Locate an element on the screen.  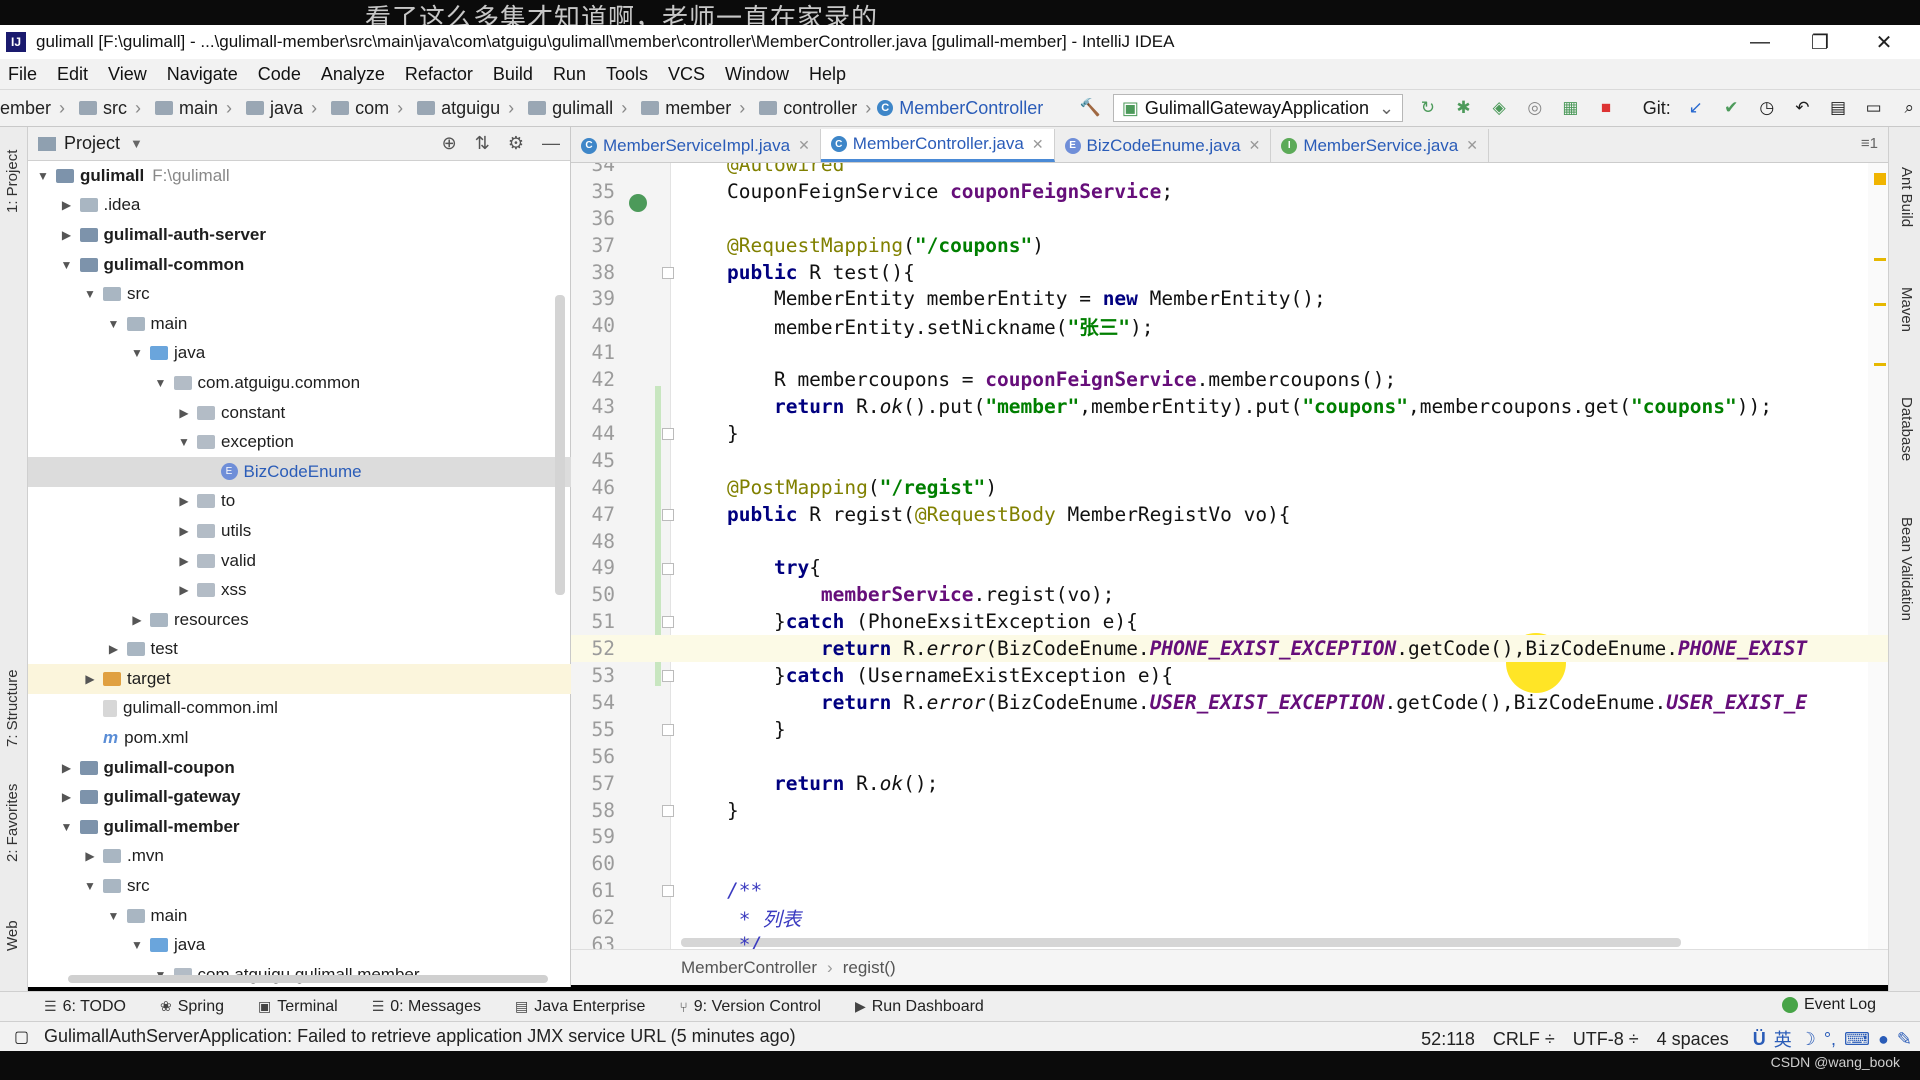
tree-item: ▼ com.atguigu.common is located at coordinates (299, 383).